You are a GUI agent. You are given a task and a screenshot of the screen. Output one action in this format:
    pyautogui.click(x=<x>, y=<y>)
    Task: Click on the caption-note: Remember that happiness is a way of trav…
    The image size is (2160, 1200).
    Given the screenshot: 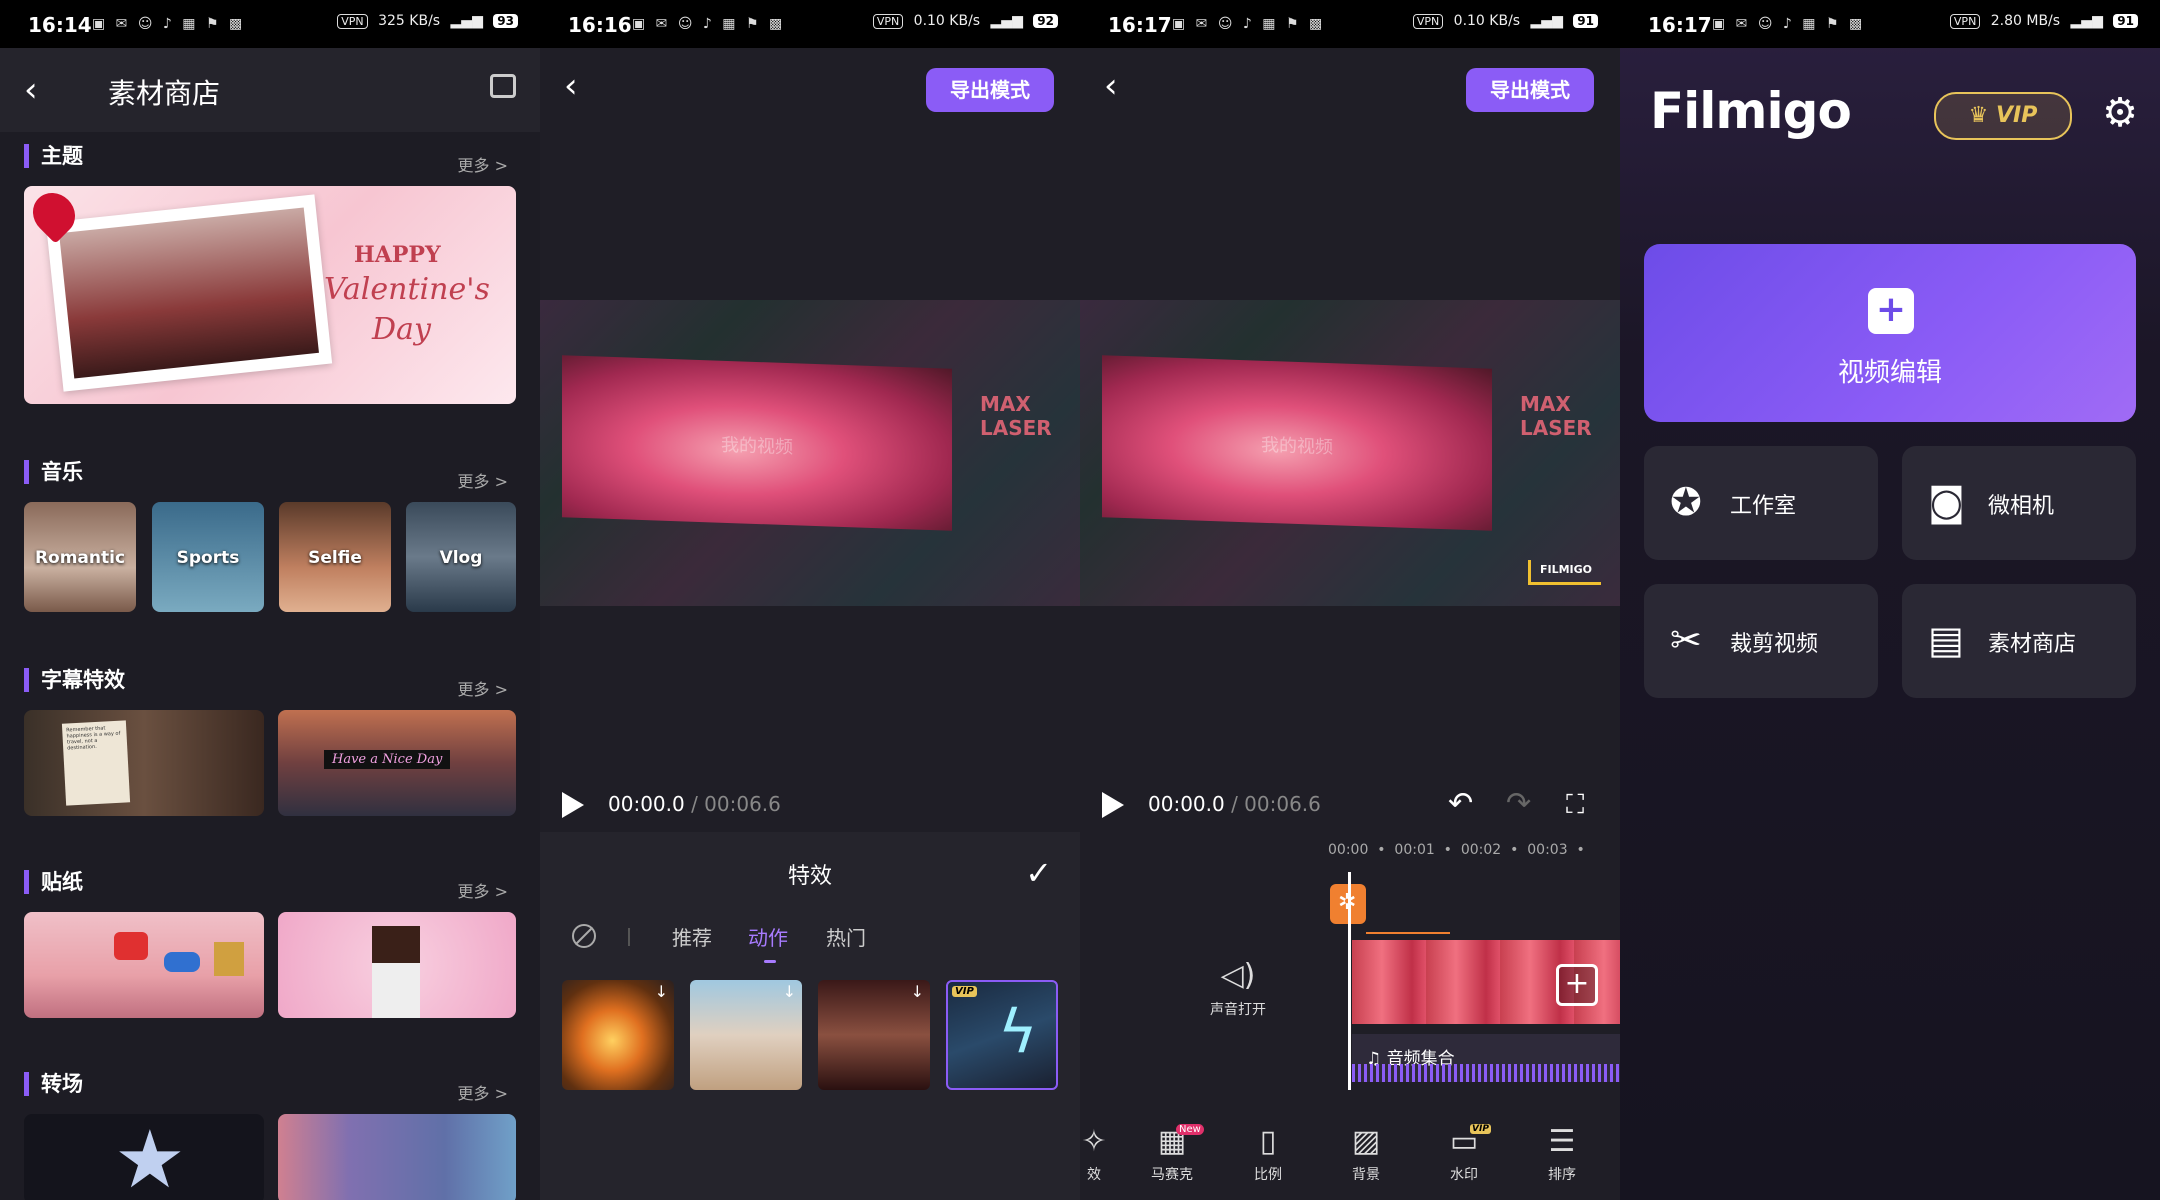 What is the action you would take?
    pyautogui.click(x=96, y=763)
    